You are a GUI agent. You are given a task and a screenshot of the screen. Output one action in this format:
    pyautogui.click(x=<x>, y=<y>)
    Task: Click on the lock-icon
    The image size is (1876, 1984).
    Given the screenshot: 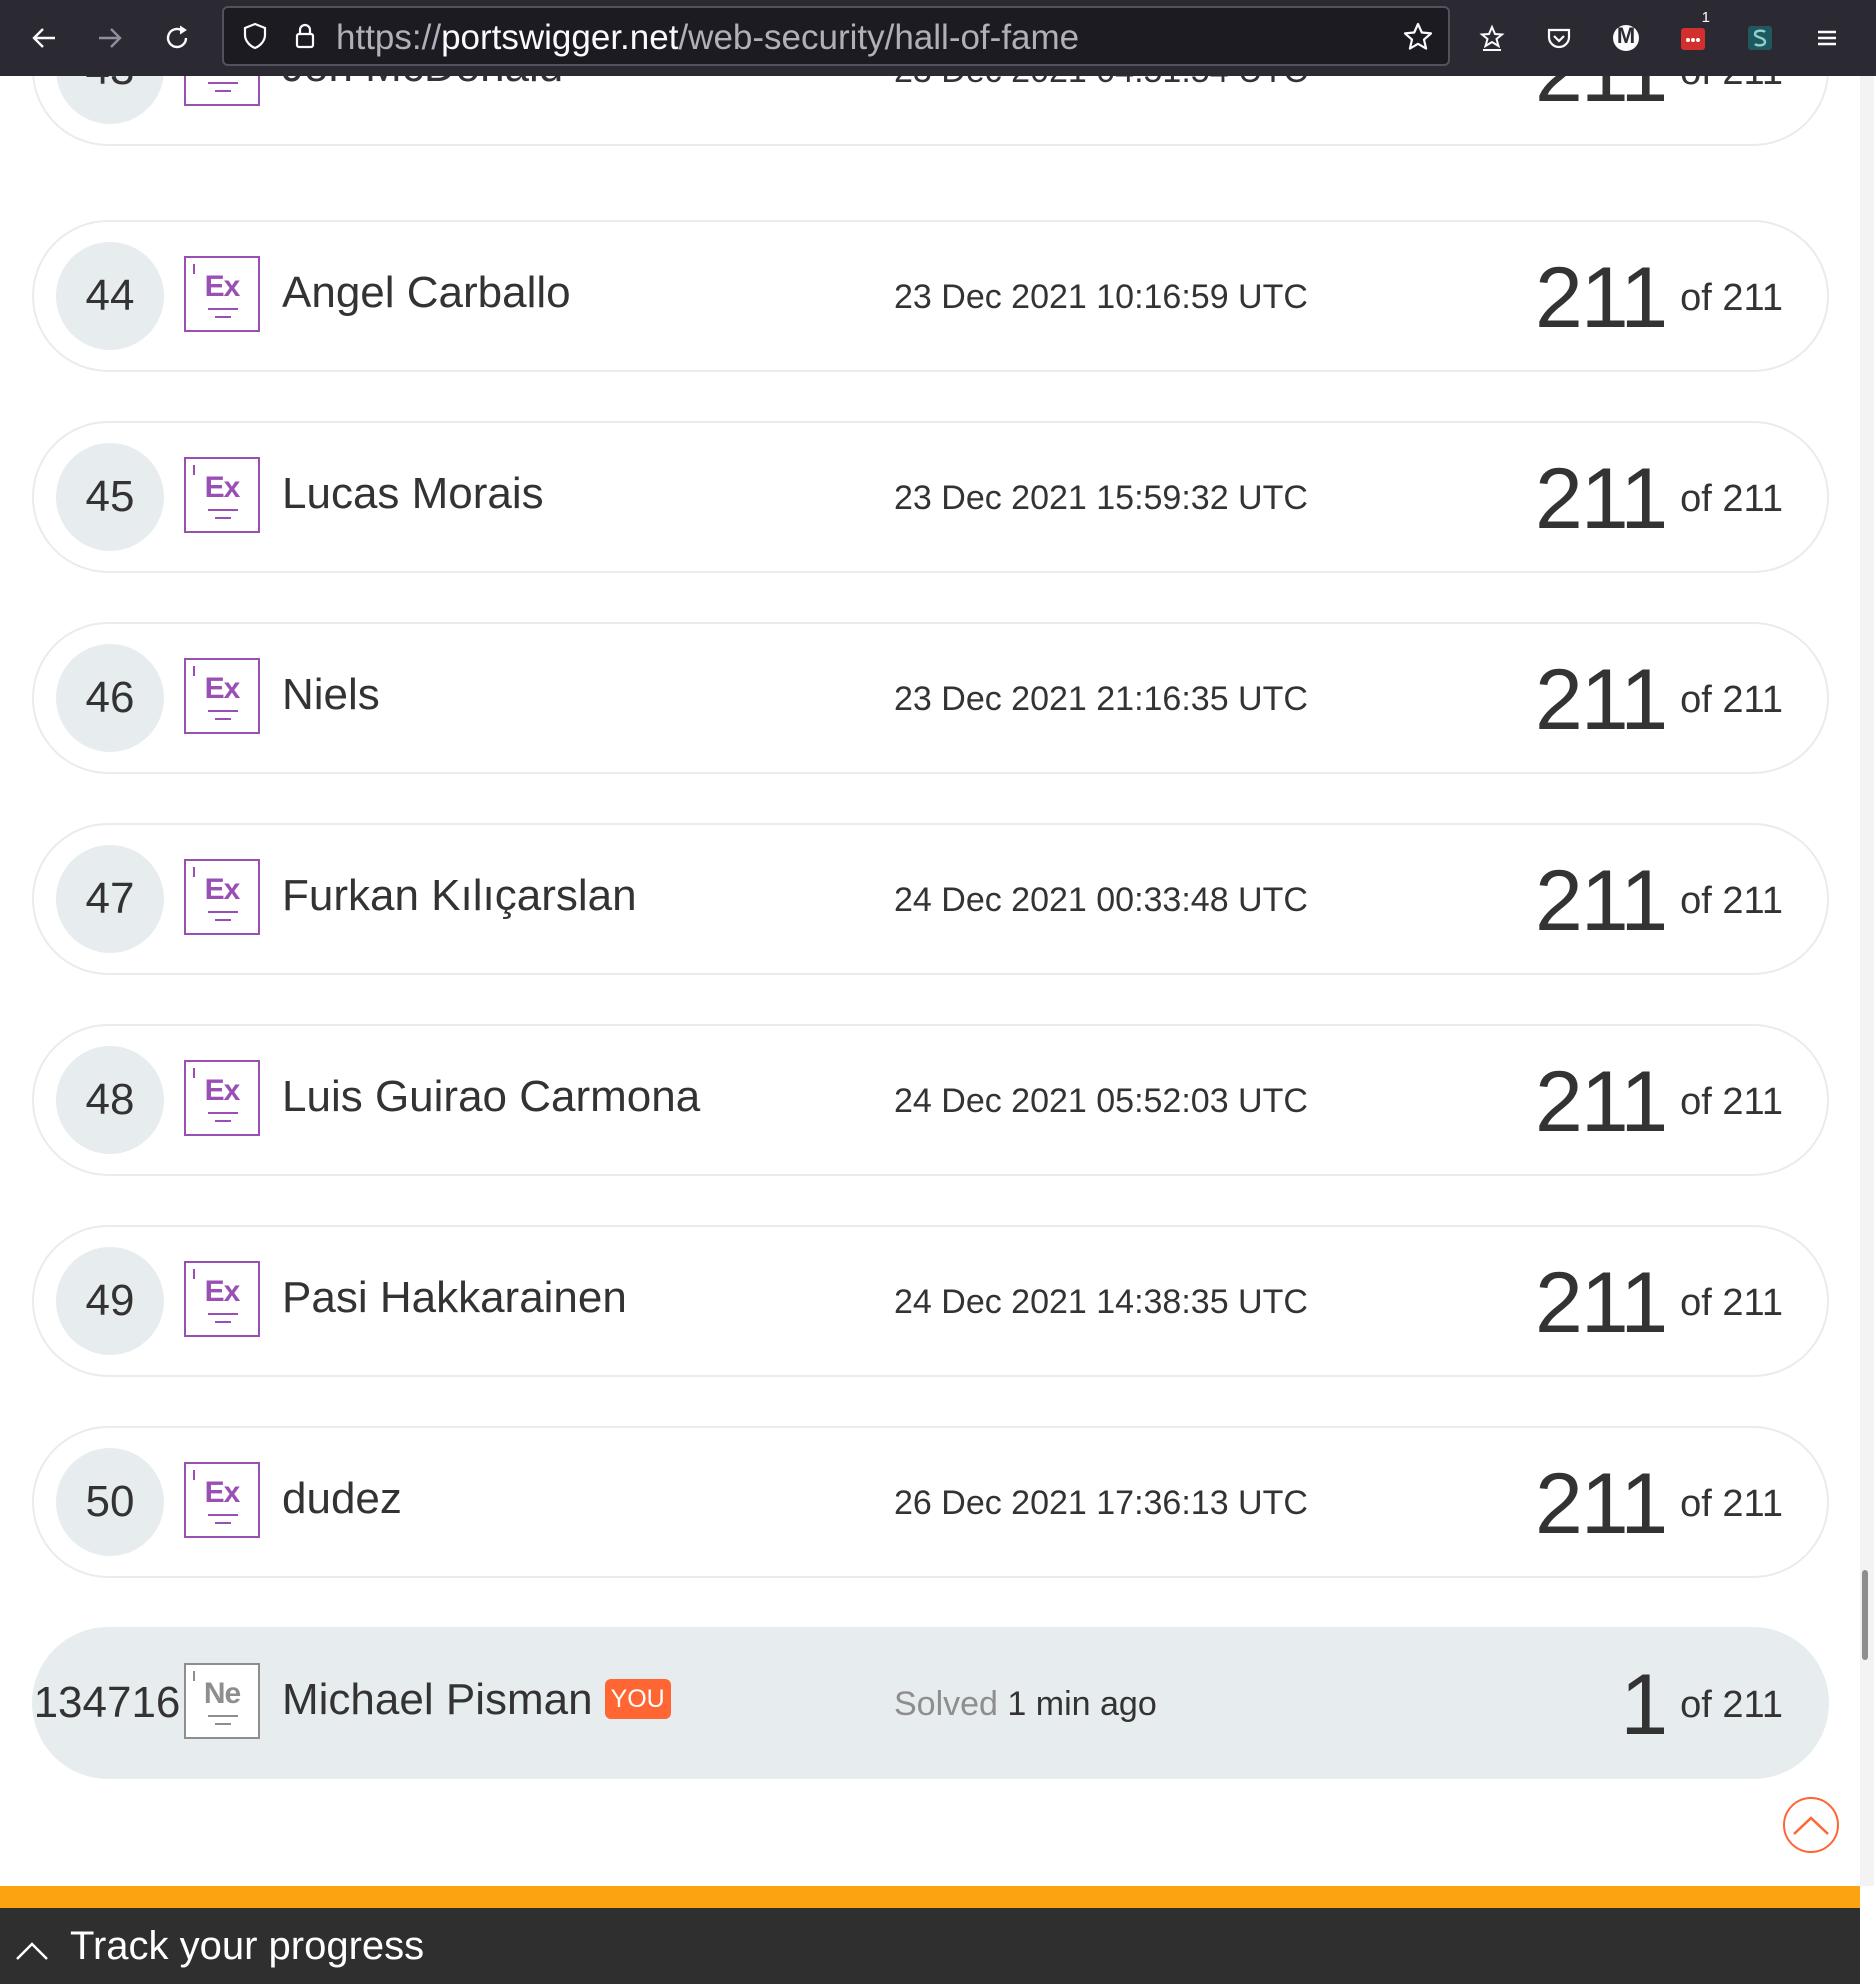 What is the action you would take?
    pyautogui.click(x=305, y=36)
    